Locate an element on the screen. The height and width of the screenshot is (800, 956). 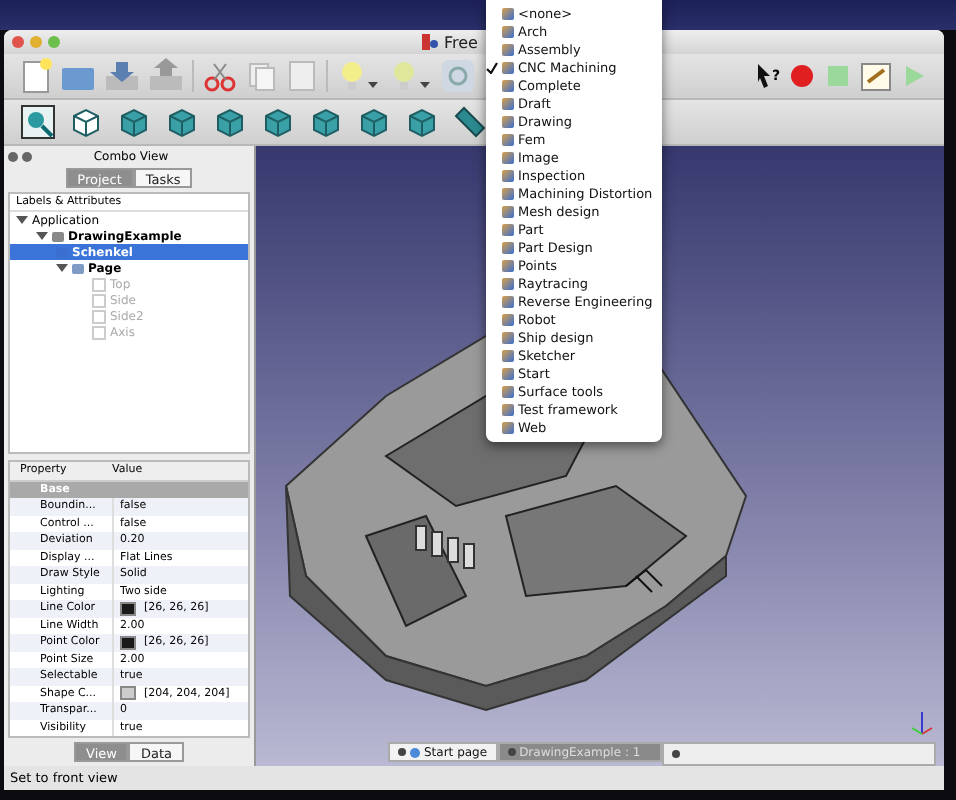
new-document-icon is located at coordinates (36, 76).